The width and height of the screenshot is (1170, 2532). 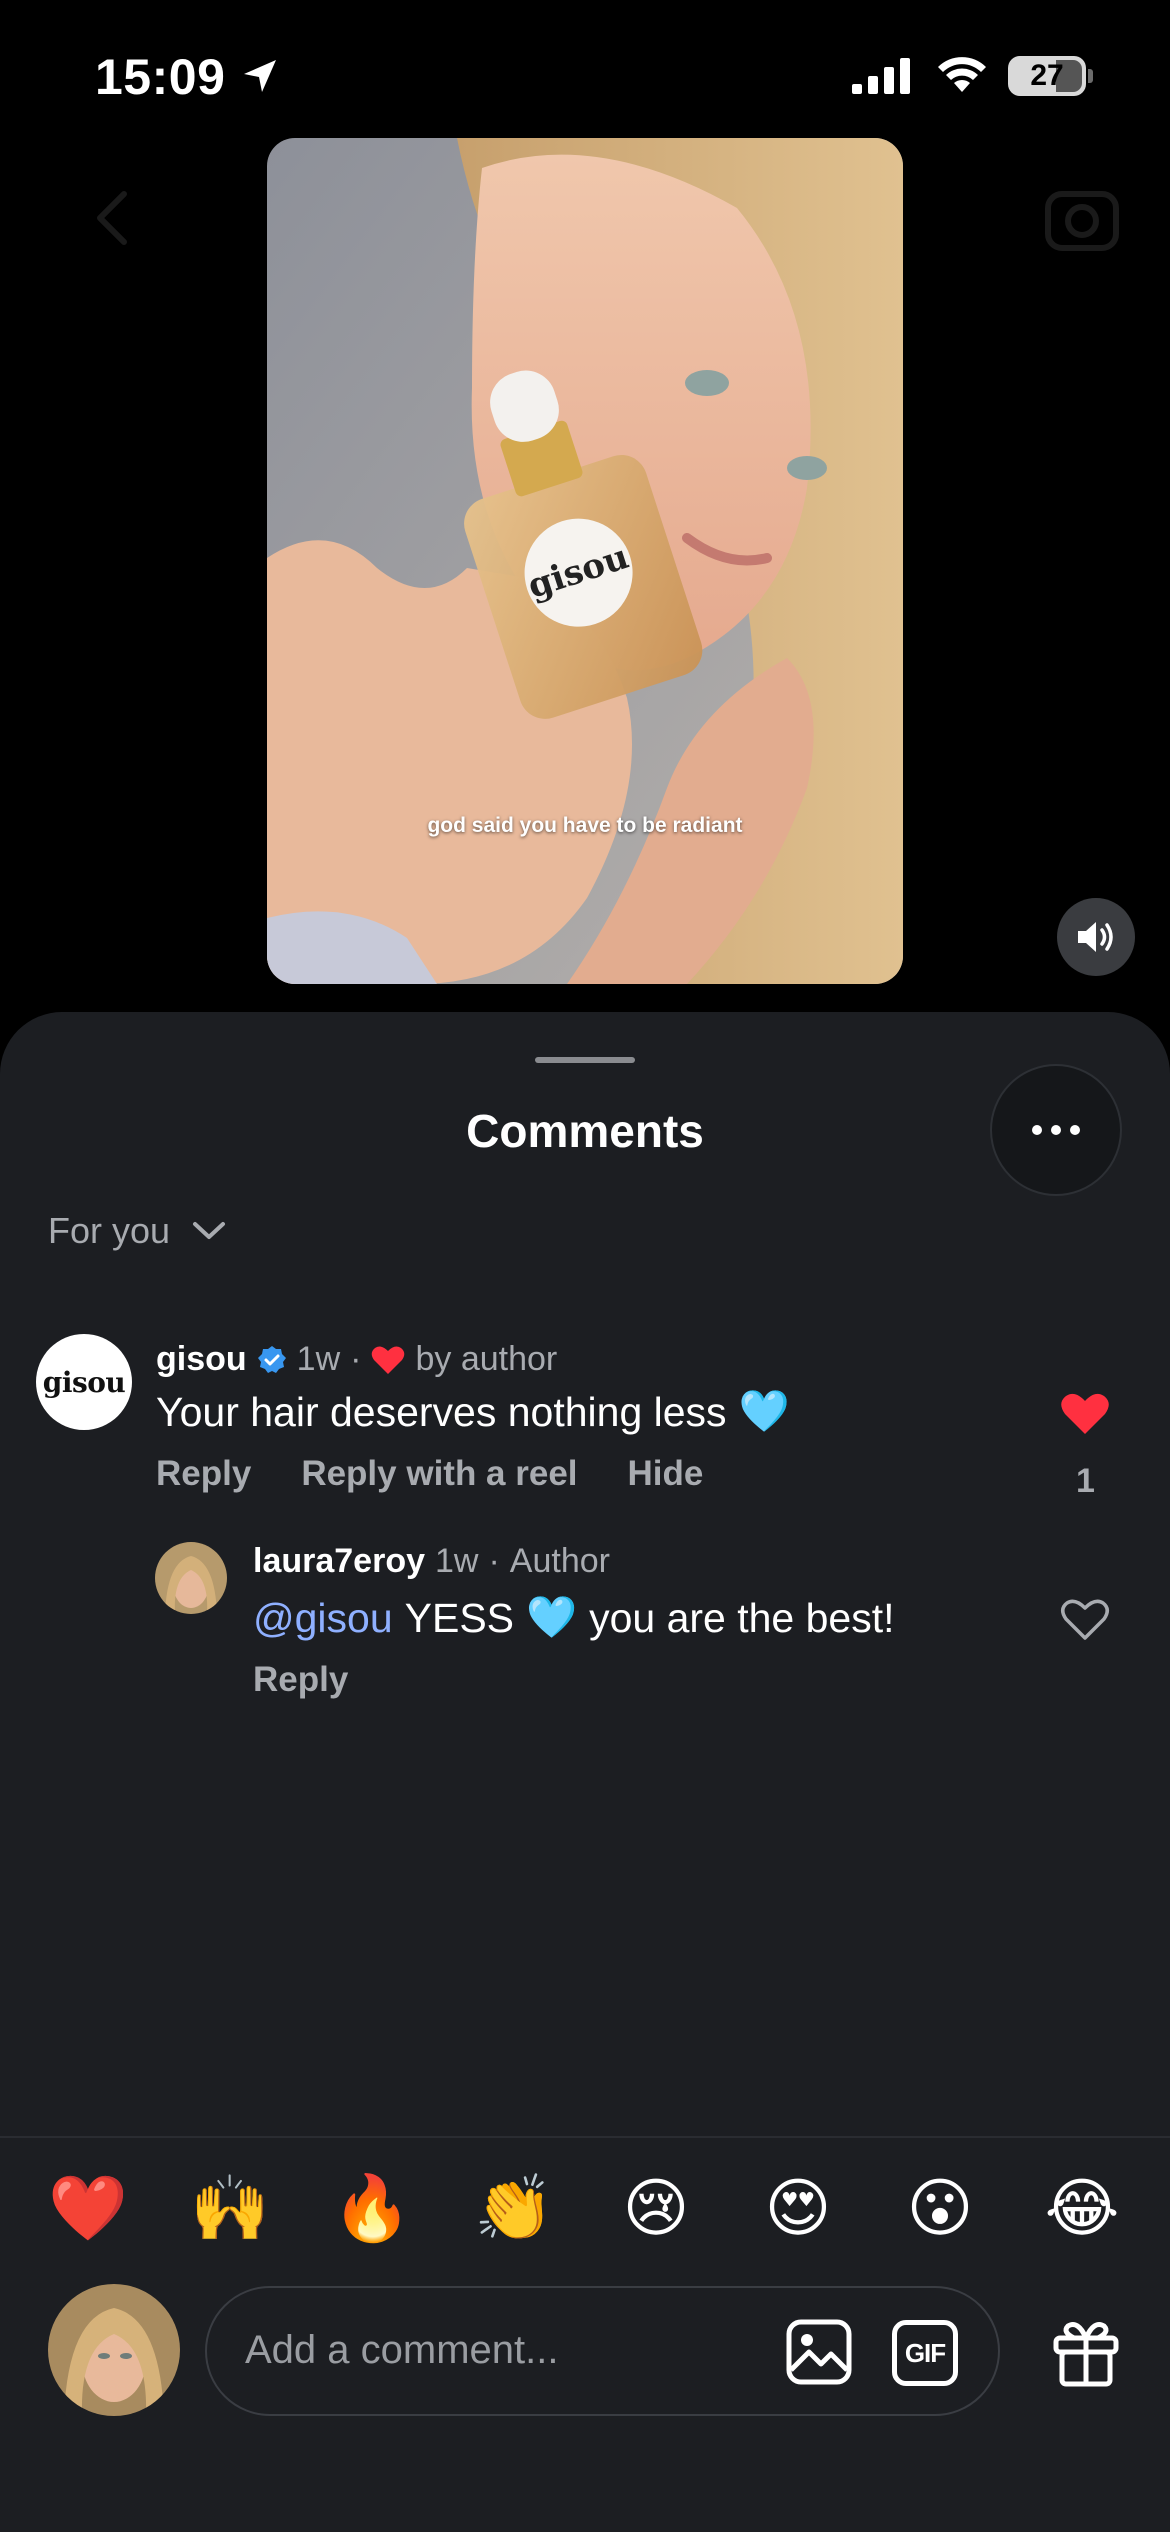 I want to click on comment-username: gisou, so click(x=201, y=1359).